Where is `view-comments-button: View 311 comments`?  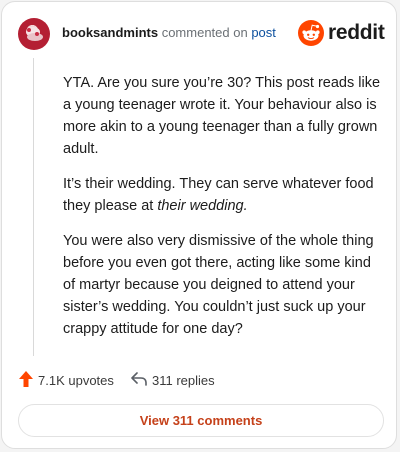
view-comments-button: View 311 comments is located at coordinates (201, 420).